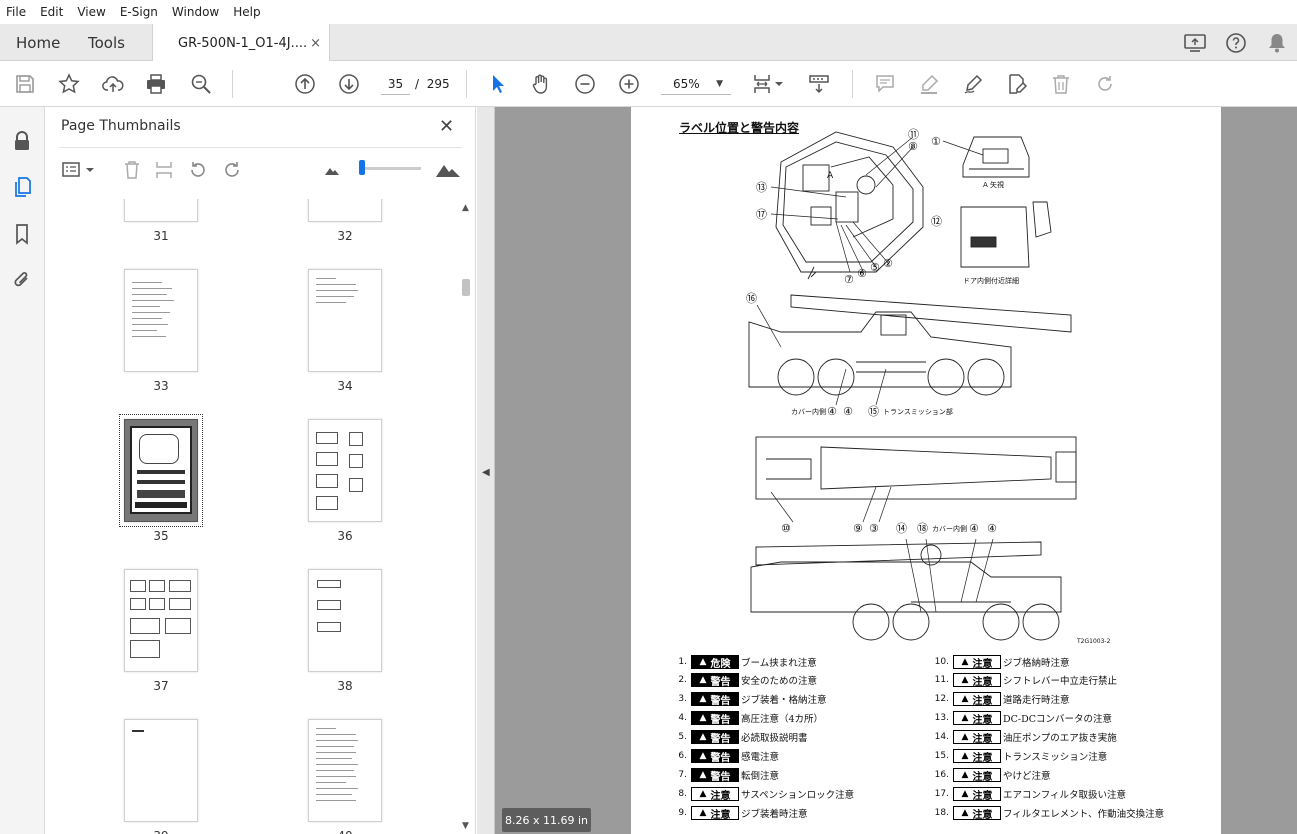 The height and width of the screenshot is (834, 1297). I want to click on transmission-label: トランスミッション部, so click(918, 411).